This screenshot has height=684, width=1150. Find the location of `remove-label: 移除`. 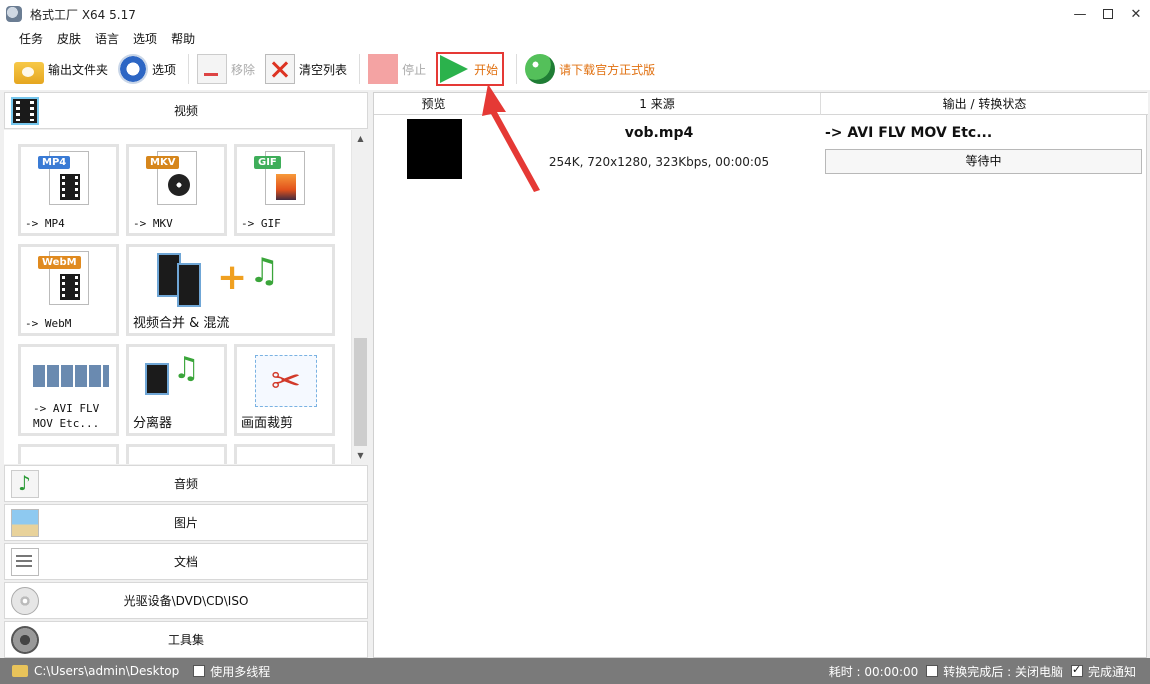

remove-label: 移除 is located at coordinates (243, 69).